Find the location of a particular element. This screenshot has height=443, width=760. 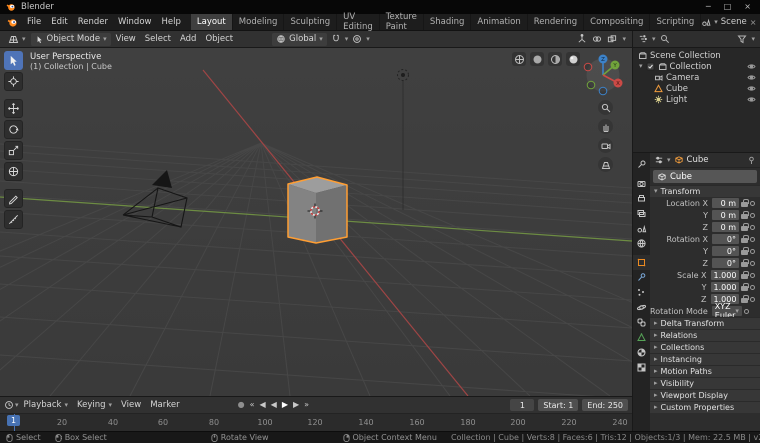

menu-timeline-view: View is located at coordinates (131, 405).